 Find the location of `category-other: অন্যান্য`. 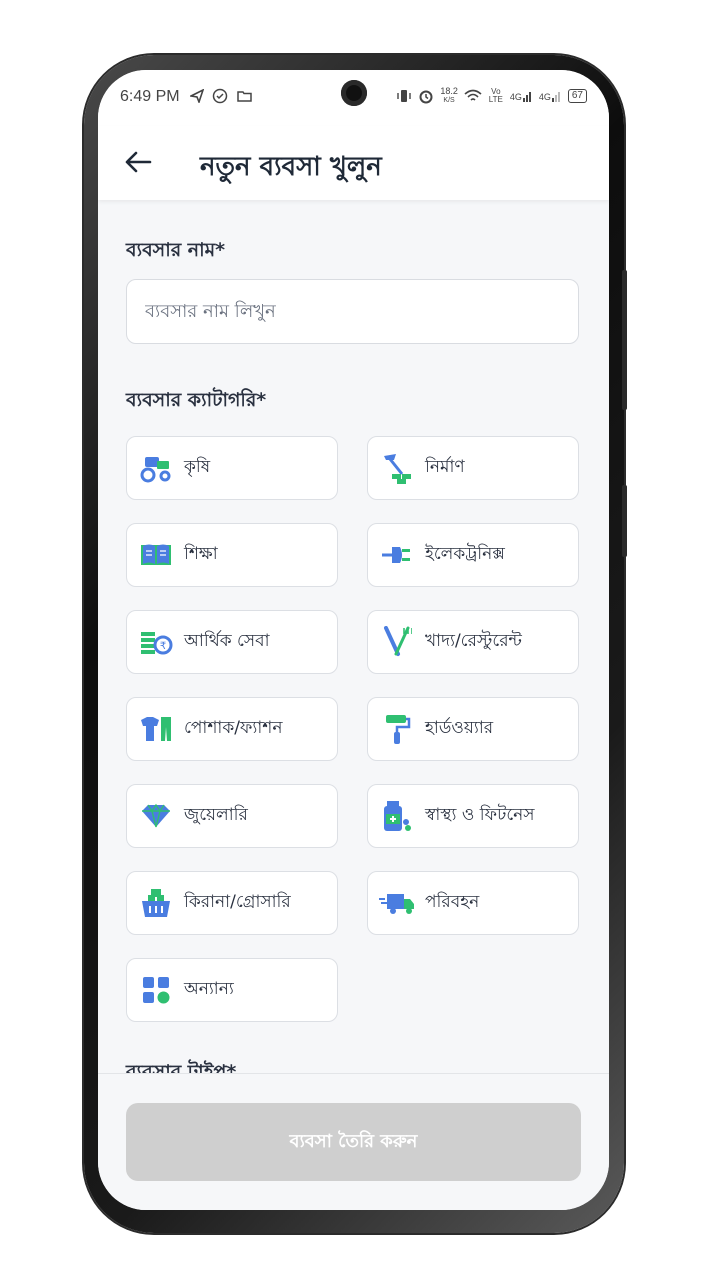

category-other: অন্যান্য is located at coordinates (232, 990).